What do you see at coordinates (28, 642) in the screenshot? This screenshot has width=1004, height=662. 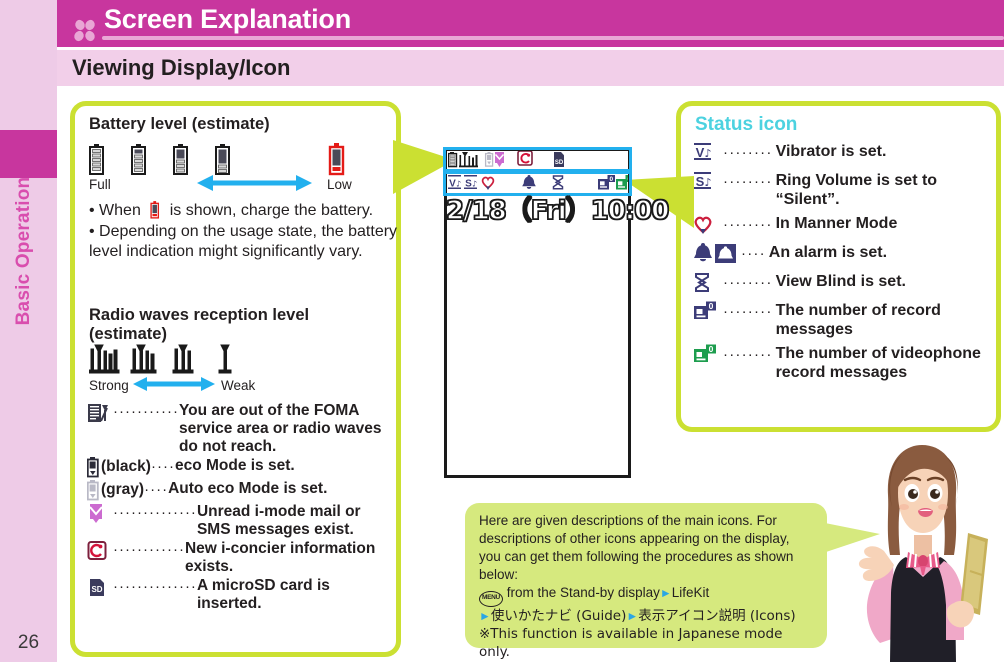 I see `page-number: 26` at bounding box center [28, 642].